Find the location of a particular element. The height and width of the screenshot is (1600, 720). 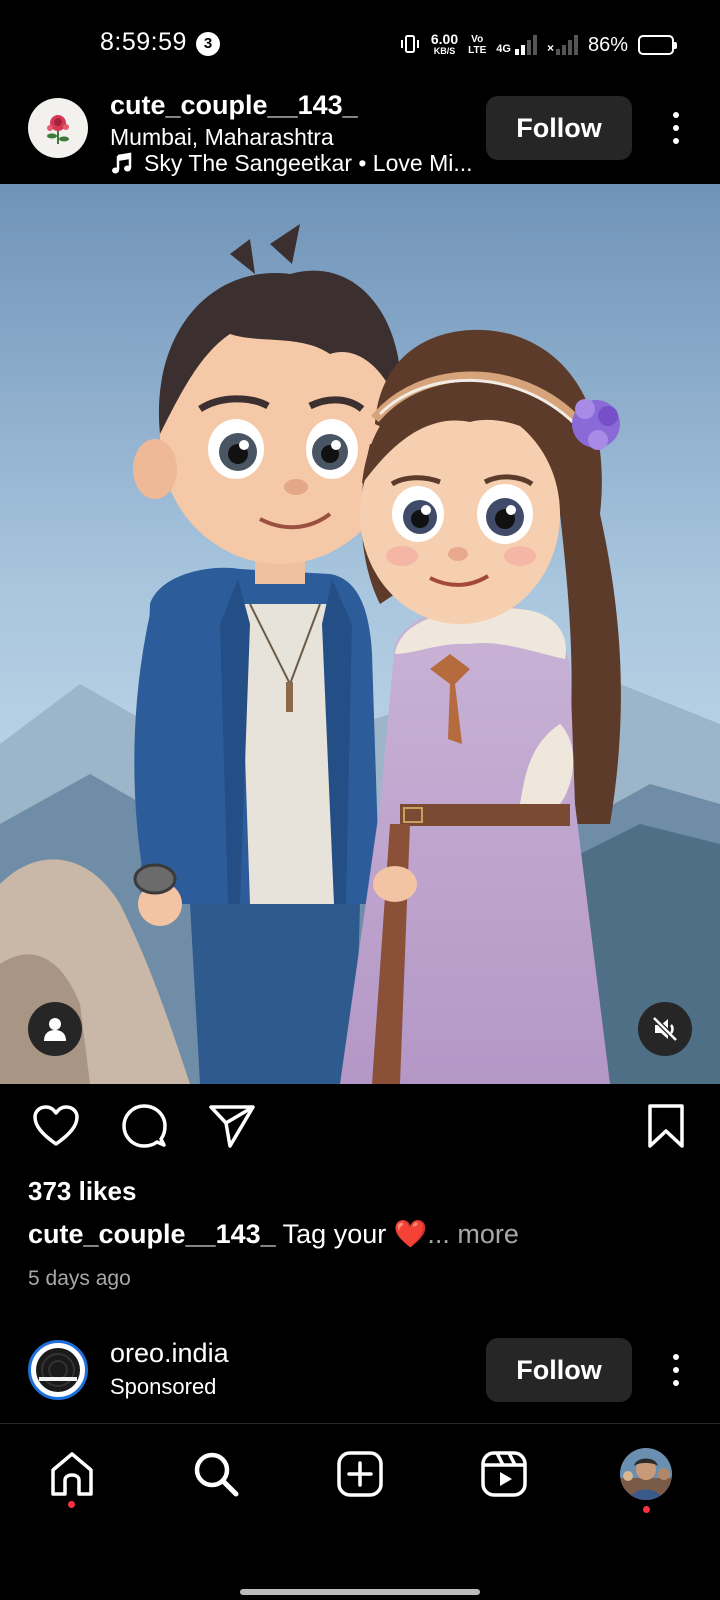

nav-home is located at coordinates (72, 1477).